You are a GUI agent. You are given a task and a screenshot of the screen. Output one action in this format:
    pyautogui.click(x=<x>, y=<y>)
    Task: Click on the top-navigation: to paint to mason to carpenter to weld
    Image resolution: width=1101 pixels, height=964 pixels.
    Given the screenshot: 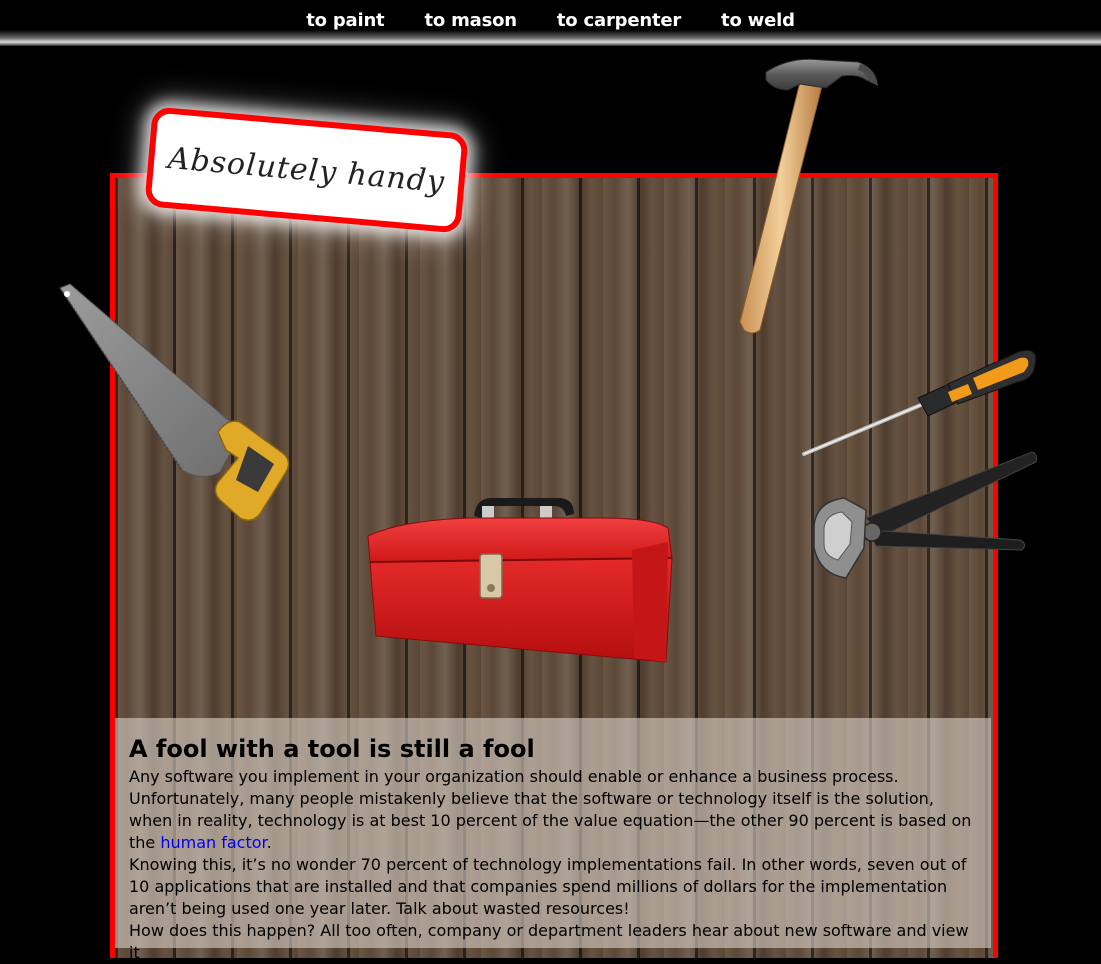 What is the action you would take?
    pyautogui.click(x=550, y=23)
    